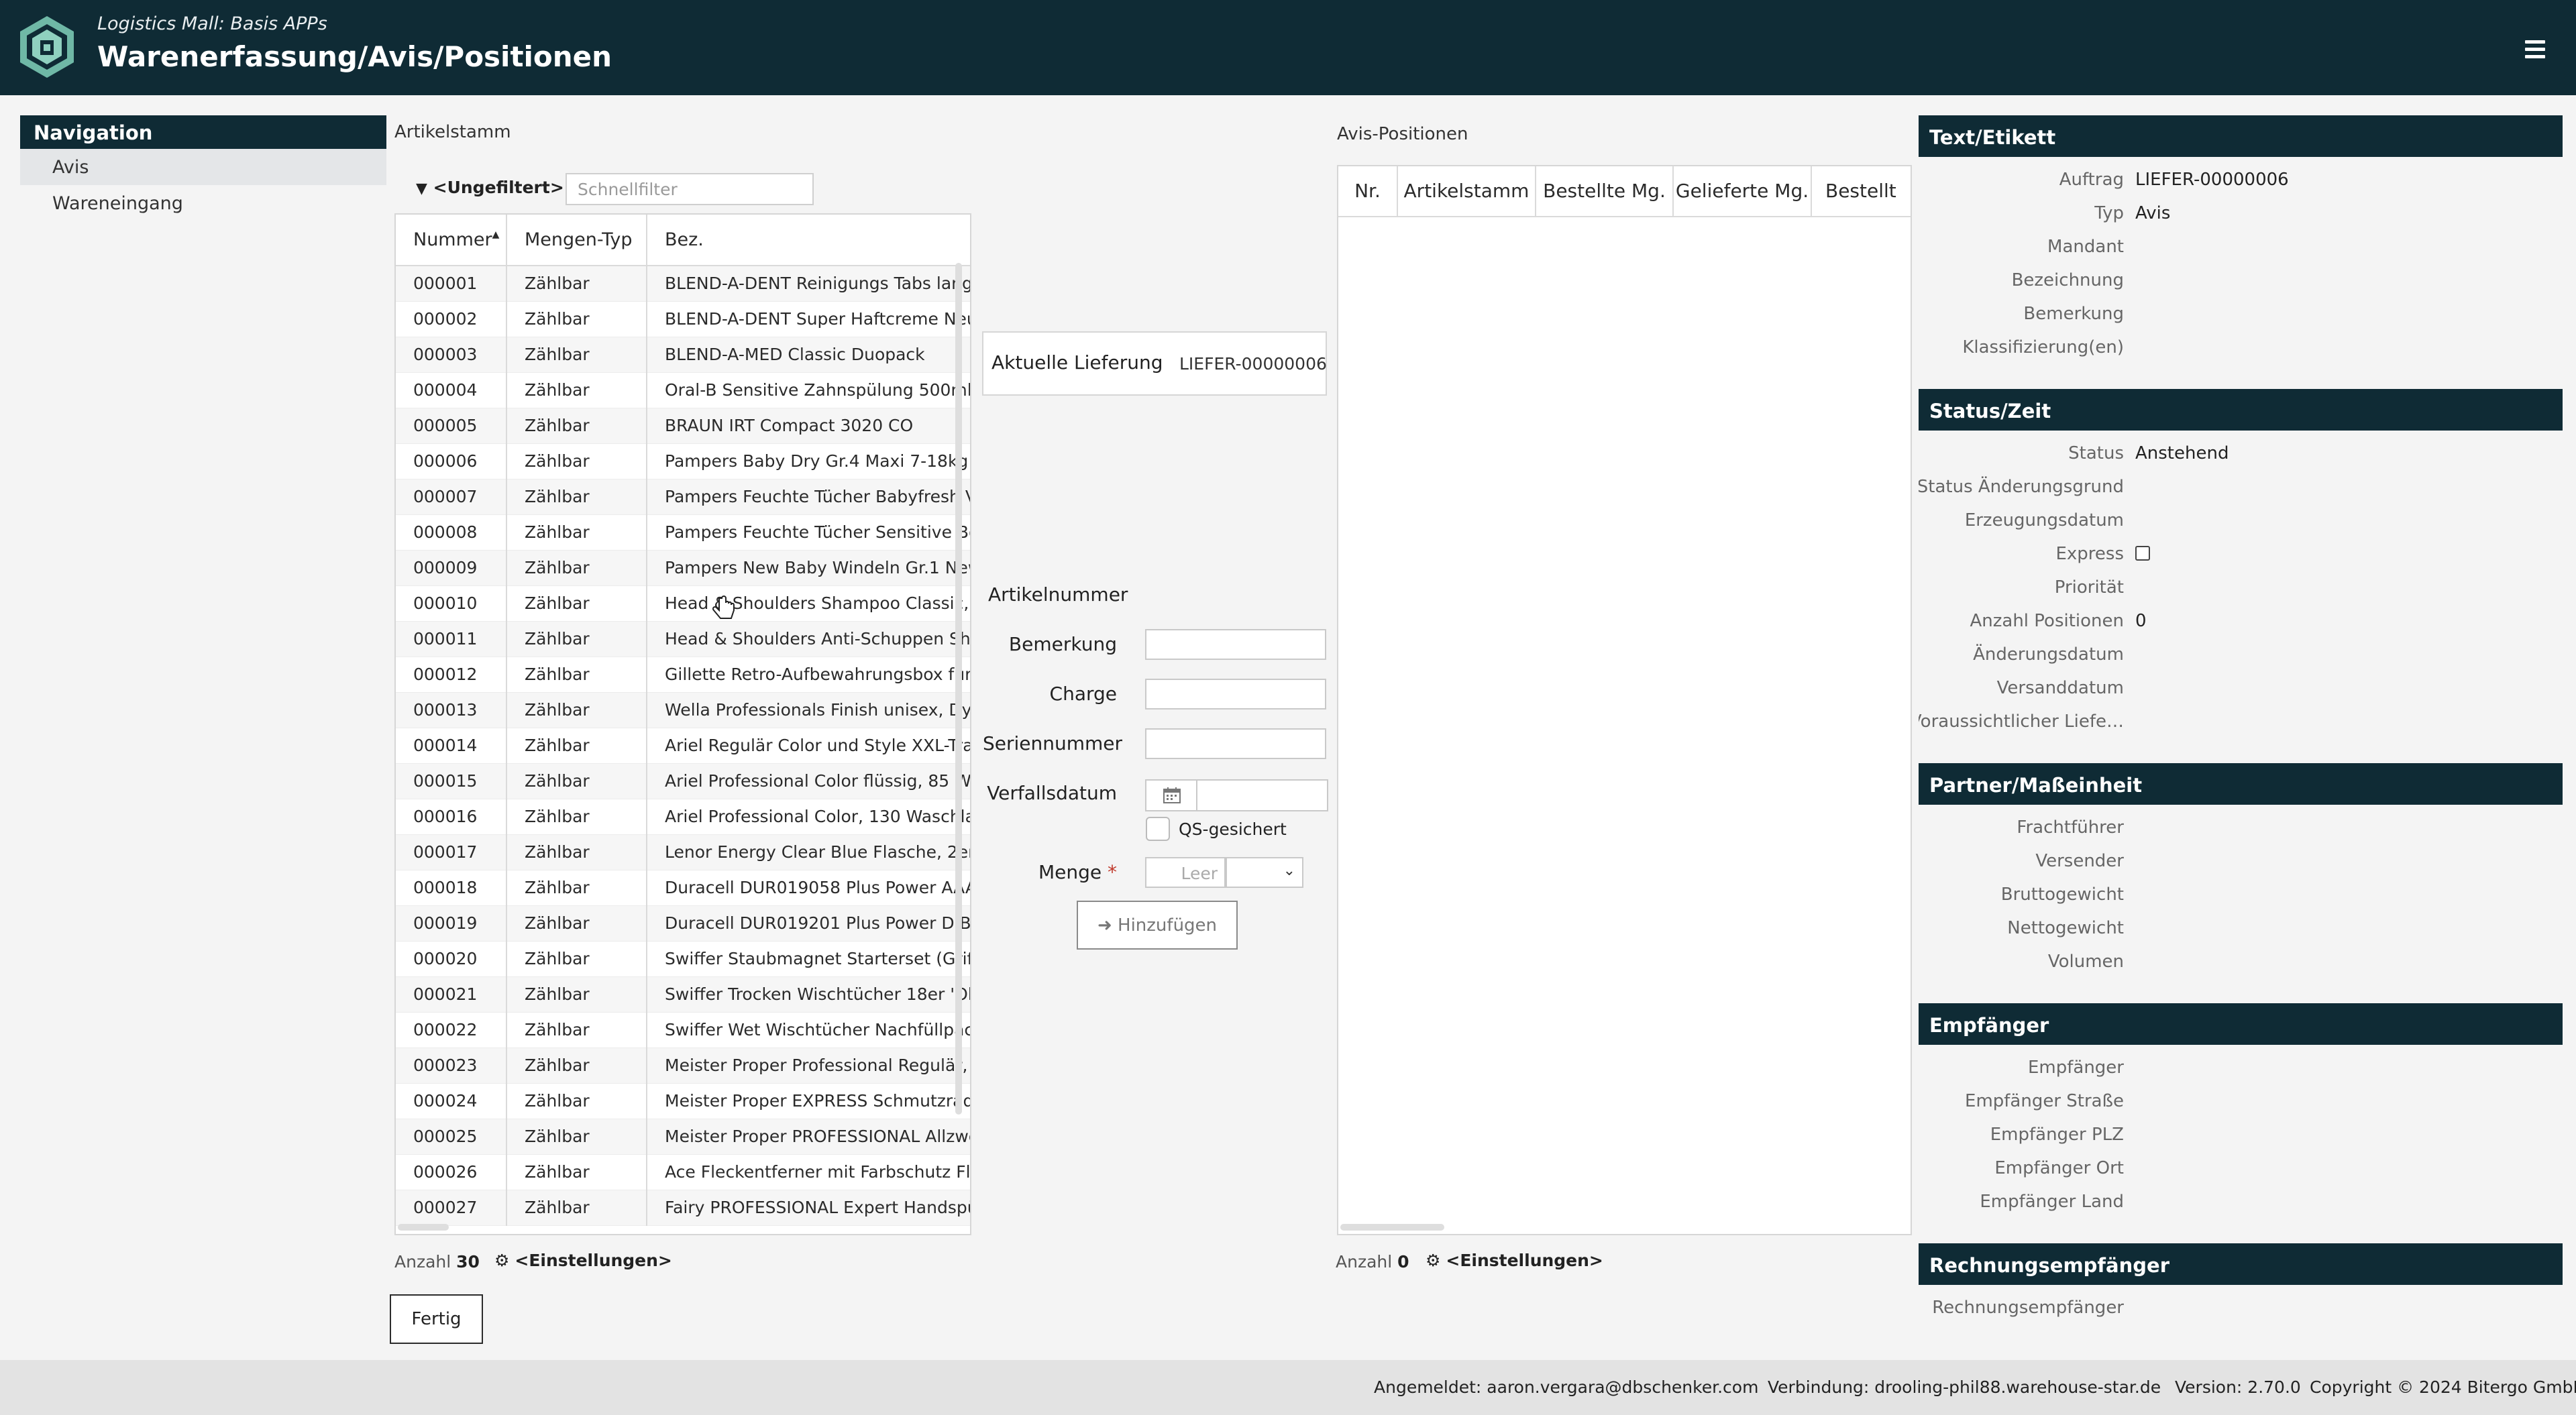 This screenshot has width=2576, height=1415. What do you see at coordinates (1368, 191) in the screenshot?
I see `column-header-nr: Nr.` at bounding box center [1368, 191].